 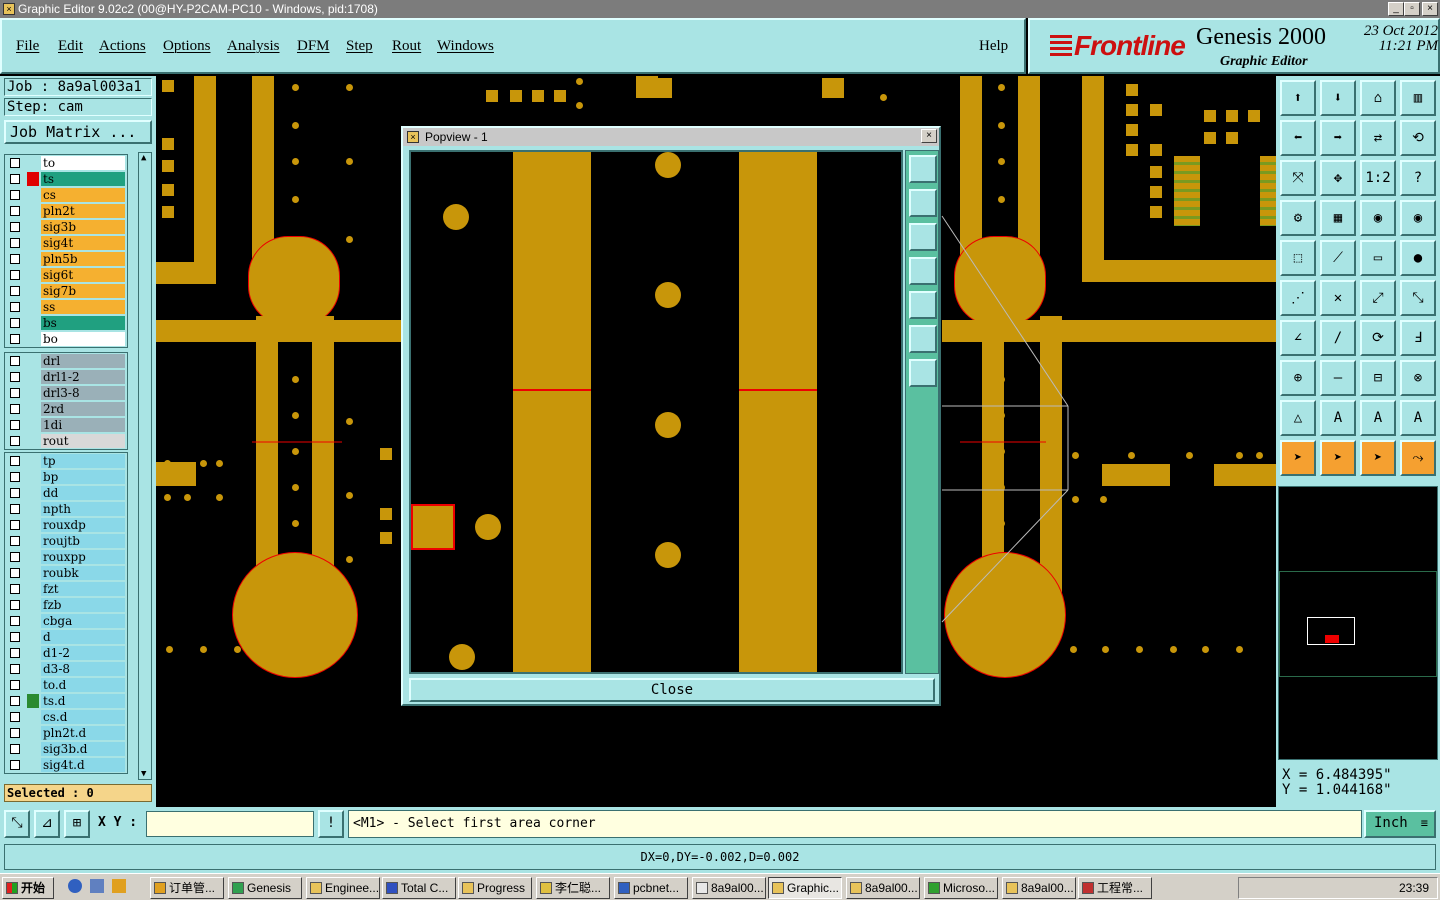 What do you see at coordinates (83, 227) in the screenshot?
I see `layer-name: sig3b` at bounding box center [83, 227].